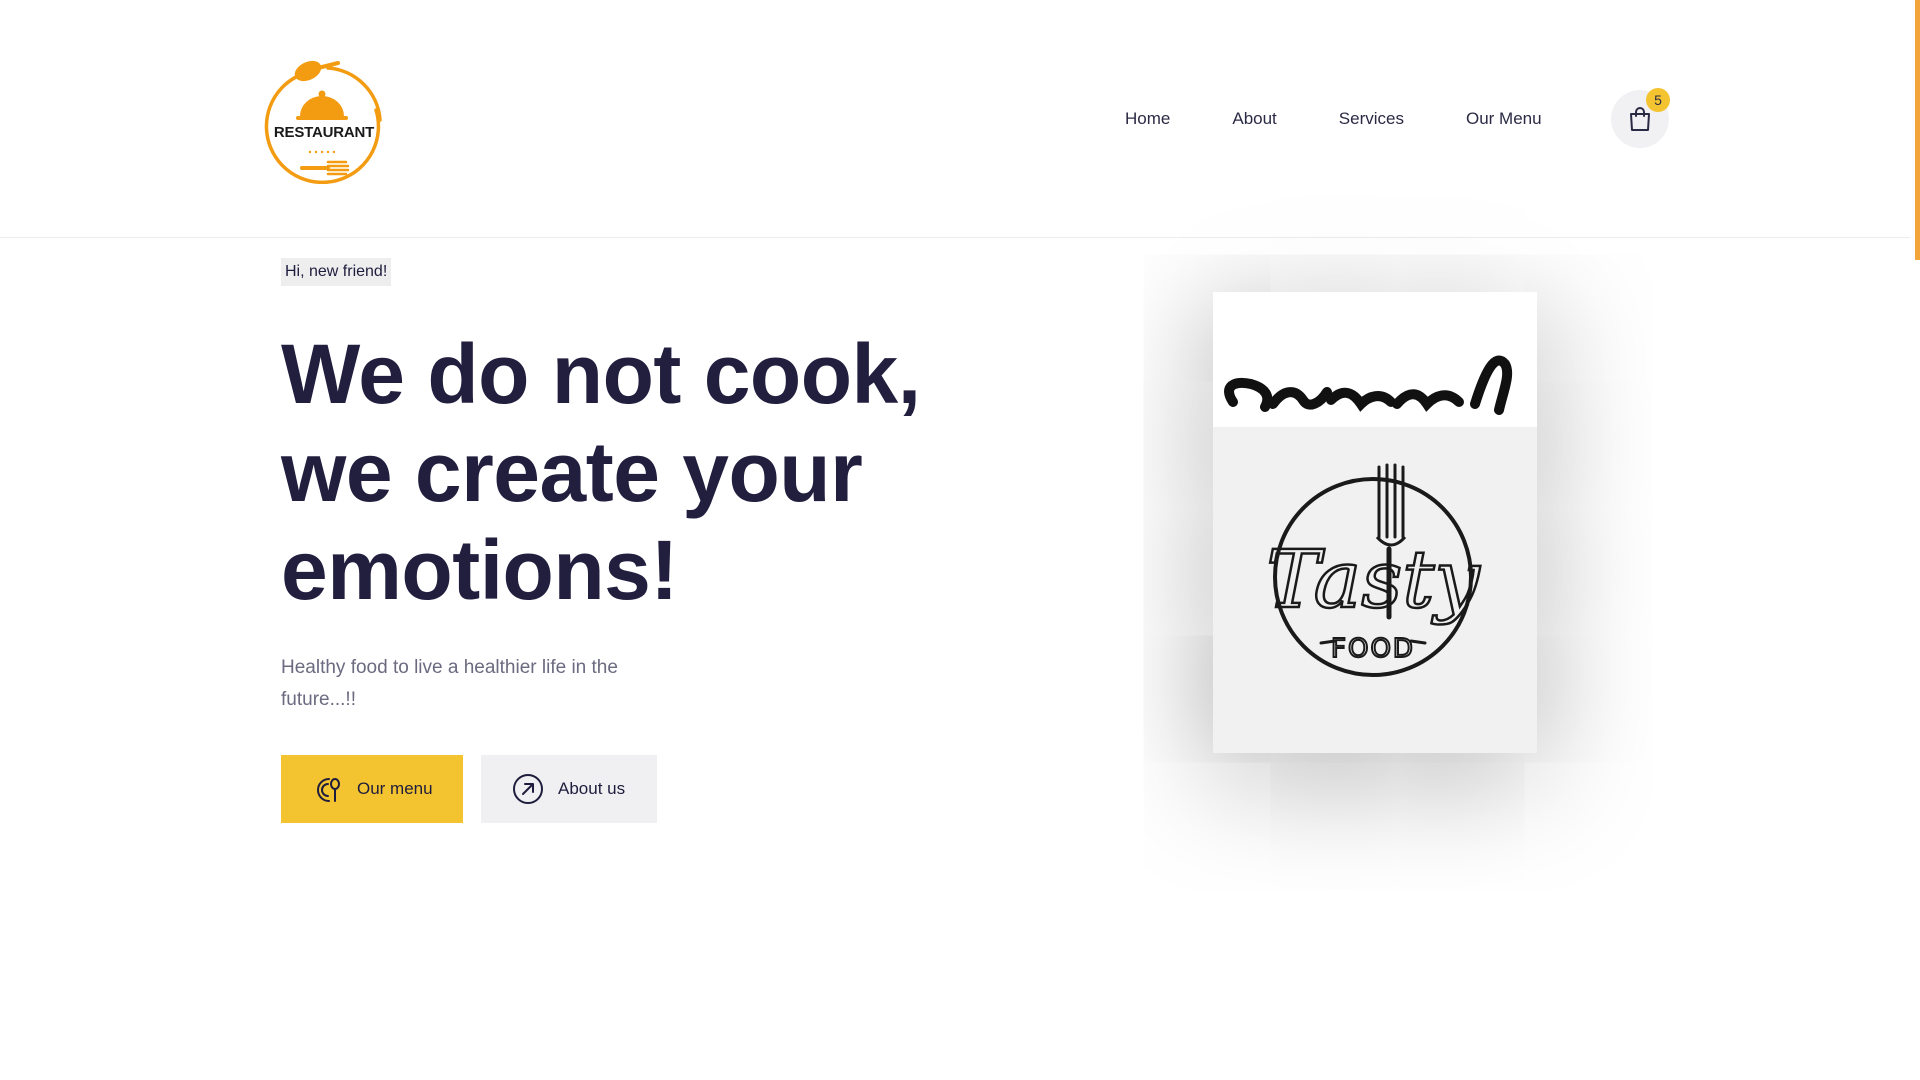 The image size is (1920, 1080). What do you see at coordinates (395, 788) in the screenshot?
I see `our-menu-label: Our menu` at bounding box center [395, 788].